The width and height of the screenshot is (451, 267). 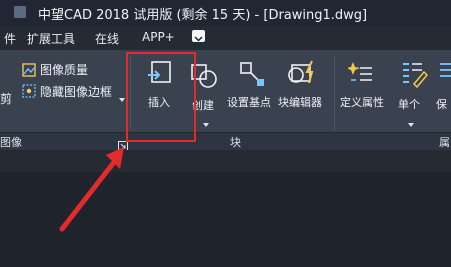 What do you see at coordinates (225, 38) in the screenshot?
I see `menu-bar: 件 扩展工具 在线 APP+` at bounding box center [225, 38].